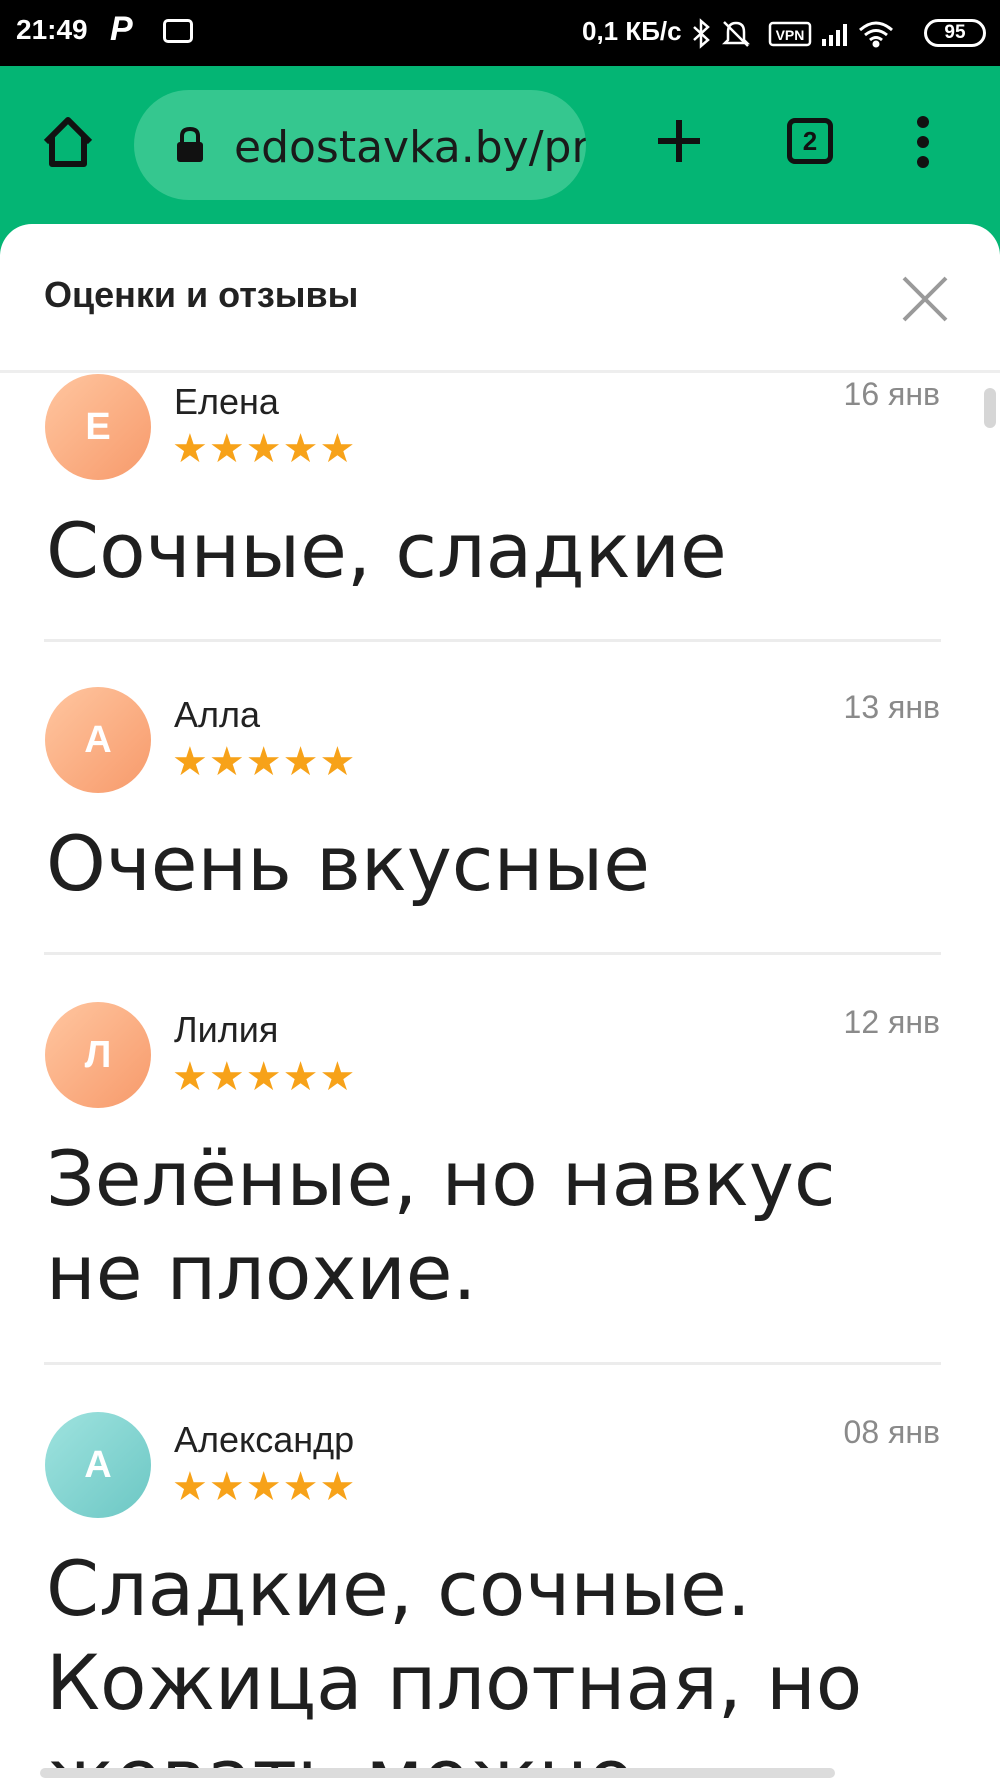 The width and height of the screenshot is (1000, 1778). What do you see at coordinates (891, 394) in the screenshot?
I see `review-date: 16 янв` at bounding box center [891, 394].